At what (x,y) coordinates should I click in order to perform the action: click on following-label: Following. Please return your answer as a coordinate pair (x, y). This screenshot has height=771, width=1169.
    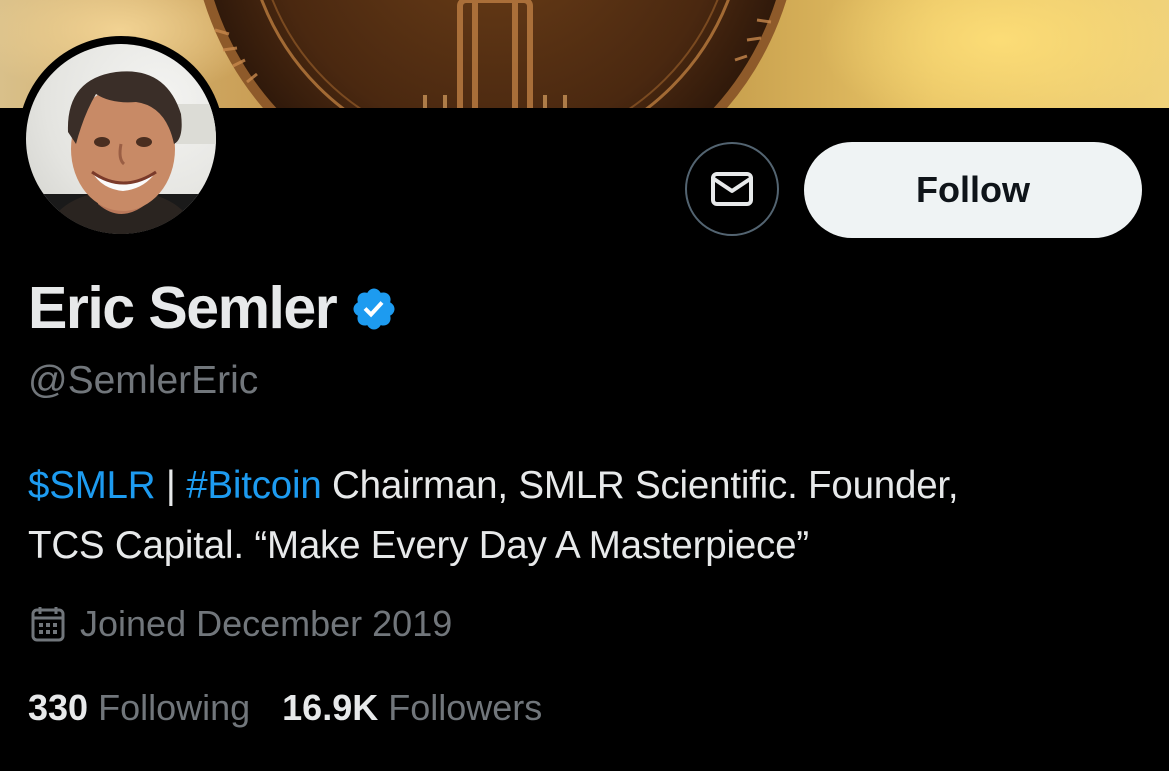
    Looking at the image, I should click on (174, 707).